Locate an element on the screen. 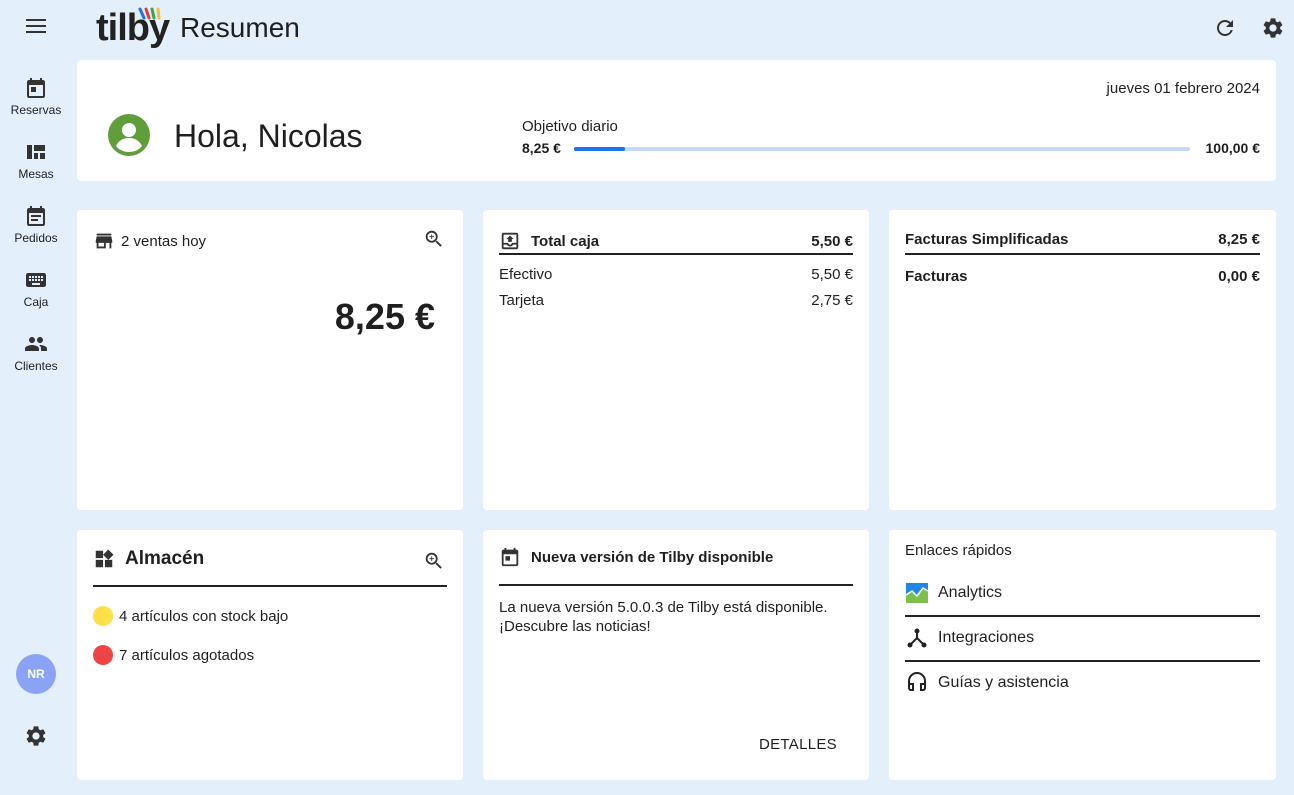 The width and height of the screenshot is (1294, 795). new-version-header: Nueva versión de Tilby disponible is located at coordinates (636, 557).